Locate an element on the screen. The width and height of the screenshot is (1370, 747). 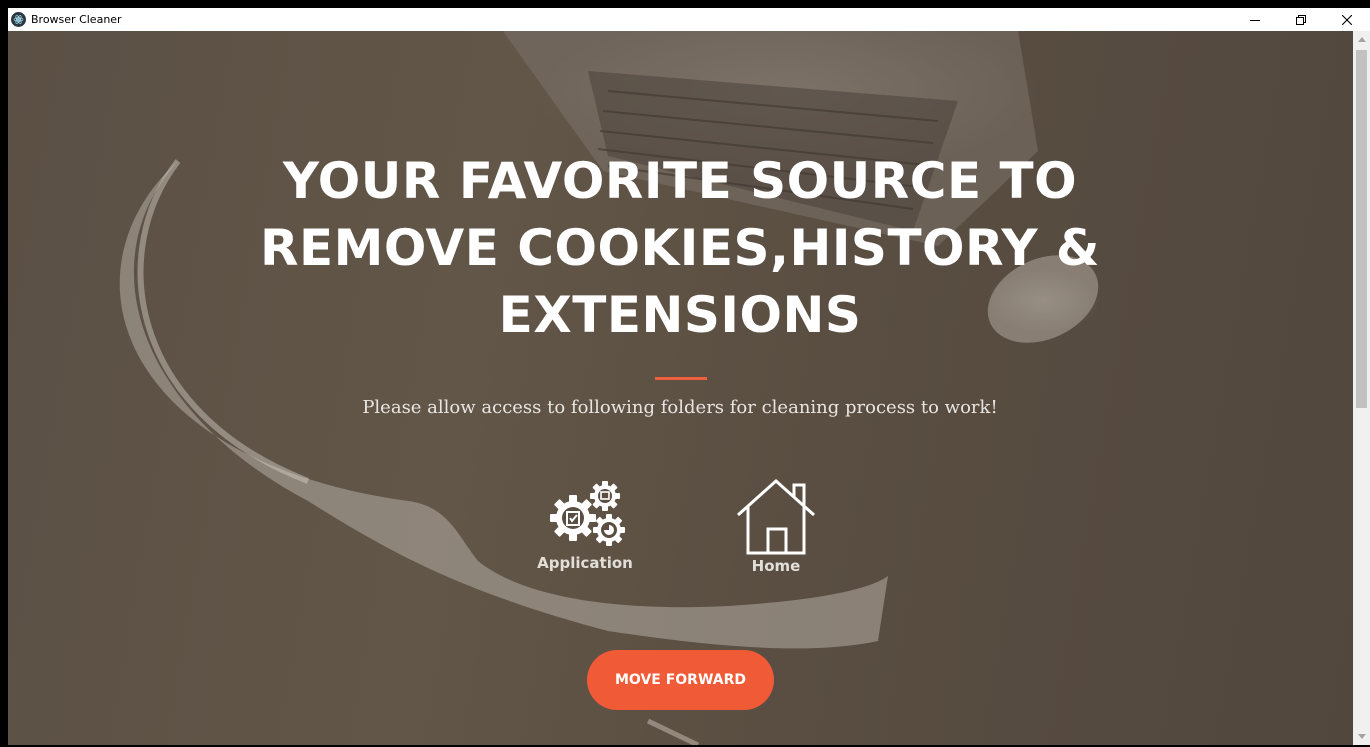
app-logo-icon is located at coordinates (18, 19).